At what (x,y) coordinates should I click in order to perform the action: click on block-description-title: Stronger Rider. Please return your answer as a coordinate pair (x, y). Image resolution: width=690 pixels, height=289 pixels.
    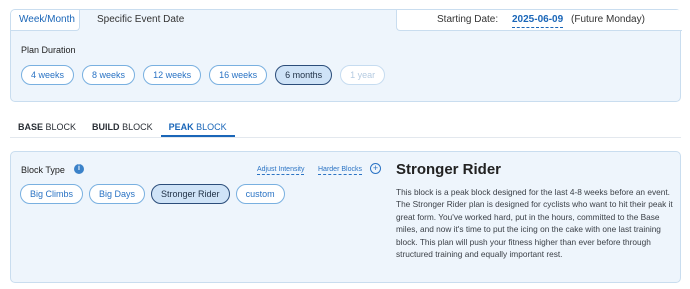
    Looking at the image, I should click on (449, 169).